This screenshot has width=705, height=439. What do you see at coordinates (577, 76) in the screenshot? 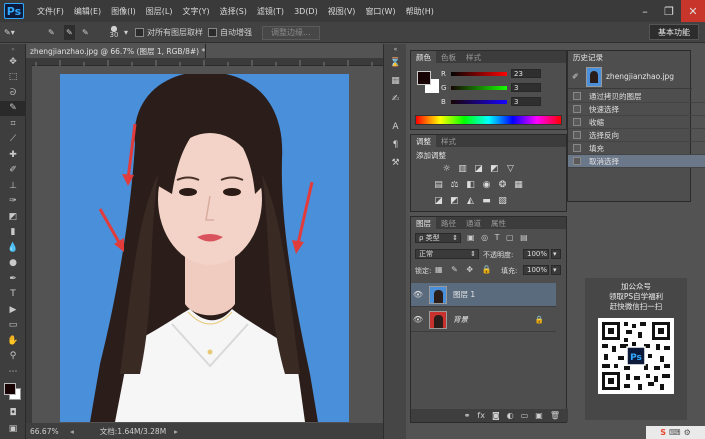
I see `history-brush-source-icon: ✐` at bounding box center [577, 76].